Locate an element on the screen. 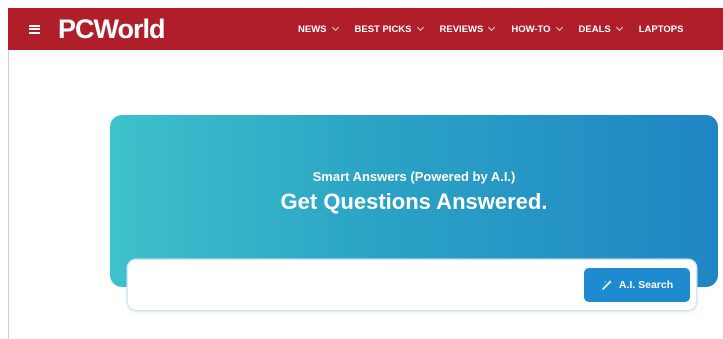 Image resolution: width=723 pixels, height=339 pixels. nav-item-laptops: LAPTOPS is located at coordinates (661, 29).